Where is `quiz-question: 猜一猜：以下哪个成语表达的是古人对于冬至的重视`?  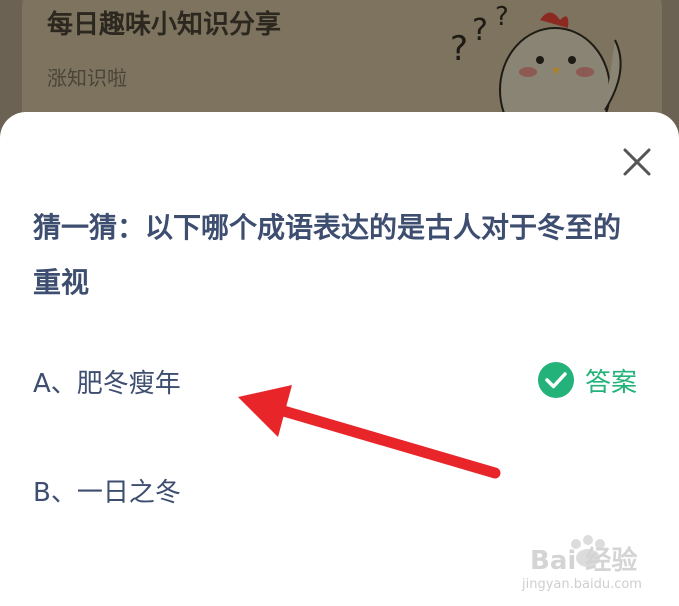
quiz-question: 猜一猜：以下哪个成语表达的是古人对于冬至的重视 is located at coordinates (327, 255).